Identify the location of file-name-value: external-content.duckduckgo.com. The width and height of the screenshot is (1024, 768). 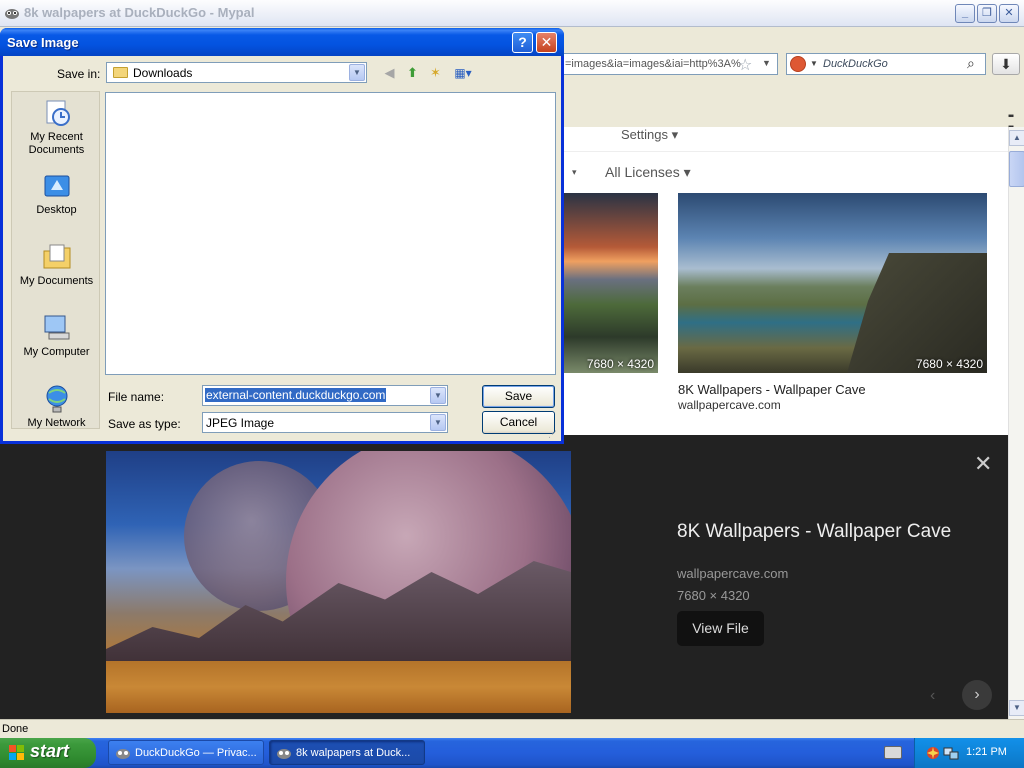
(296, 395).